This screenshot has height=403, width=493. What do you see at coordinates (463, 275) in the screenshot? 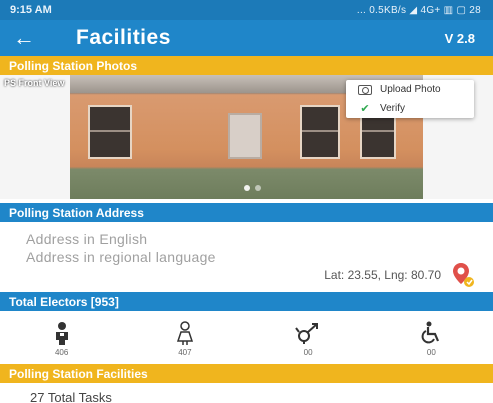
I see `map-pin-icon` at bounding box center [463, 275].